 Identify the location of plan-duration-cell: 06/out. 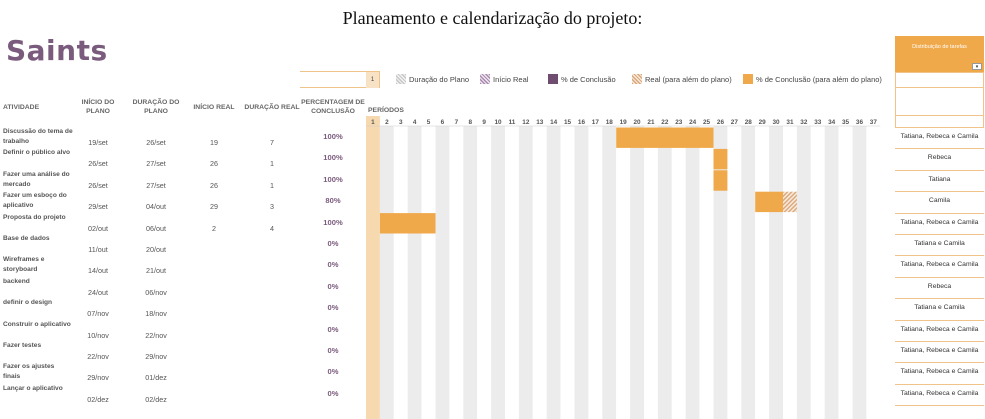
(156, 228).